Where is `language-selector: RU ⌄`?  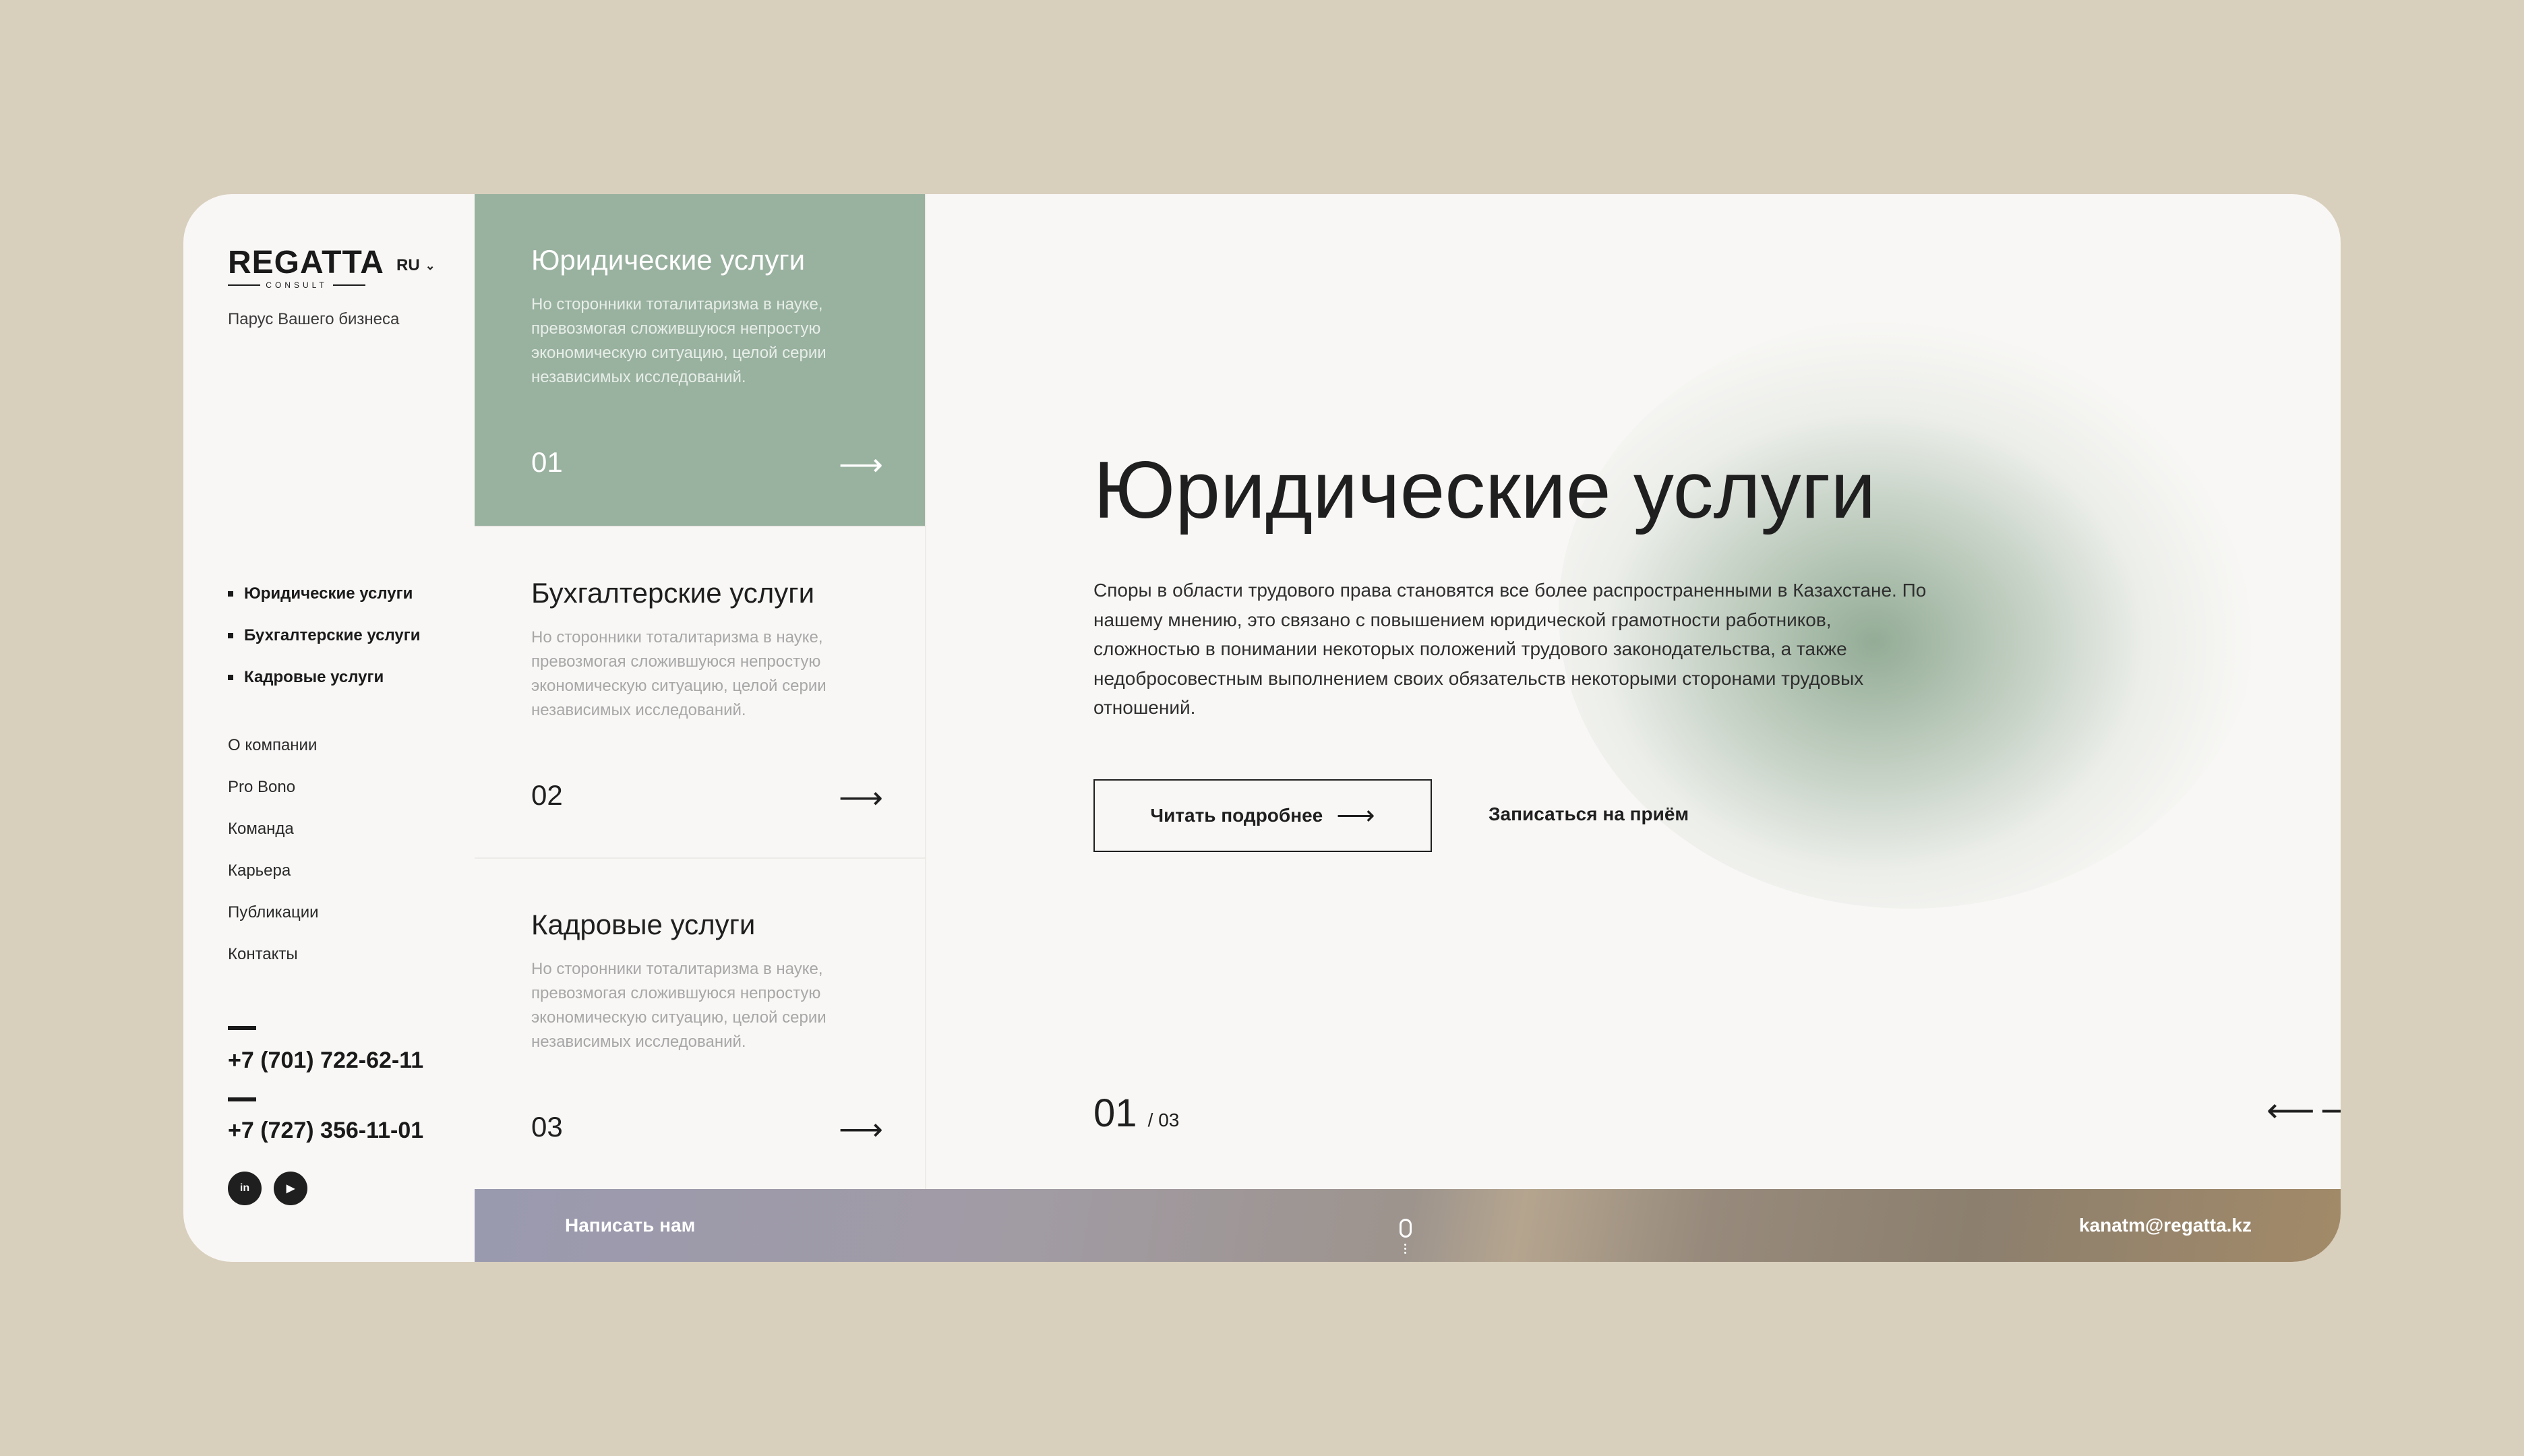
language-selector: RU ⌄ is located at coordinates (415, 265).